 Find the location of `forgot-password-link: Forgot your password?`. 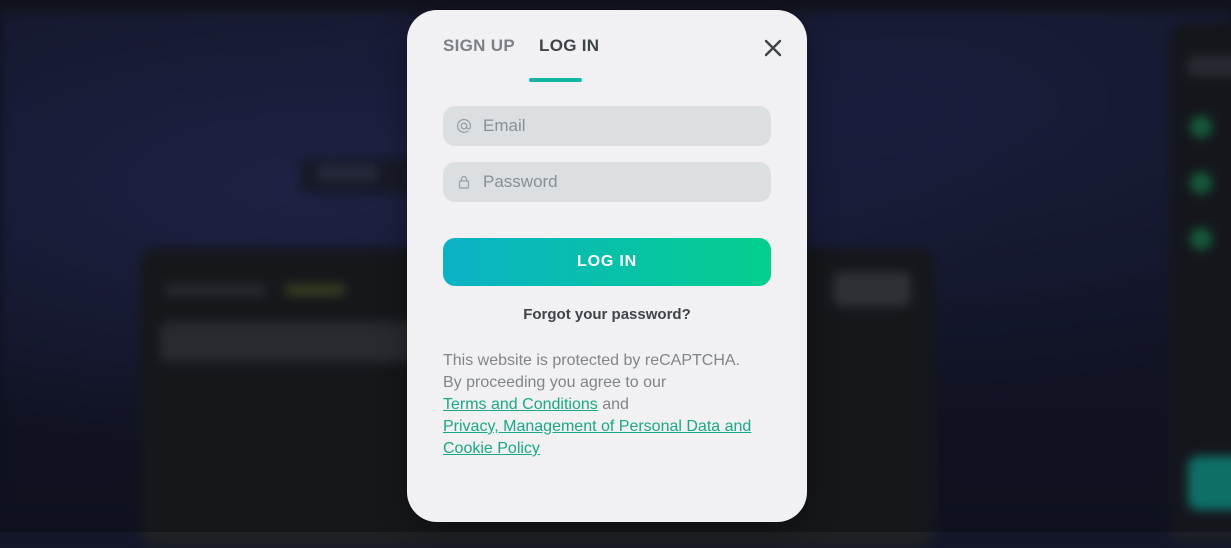

forgot-password-link: Forgot your password? is located at coordinates (607, 314).